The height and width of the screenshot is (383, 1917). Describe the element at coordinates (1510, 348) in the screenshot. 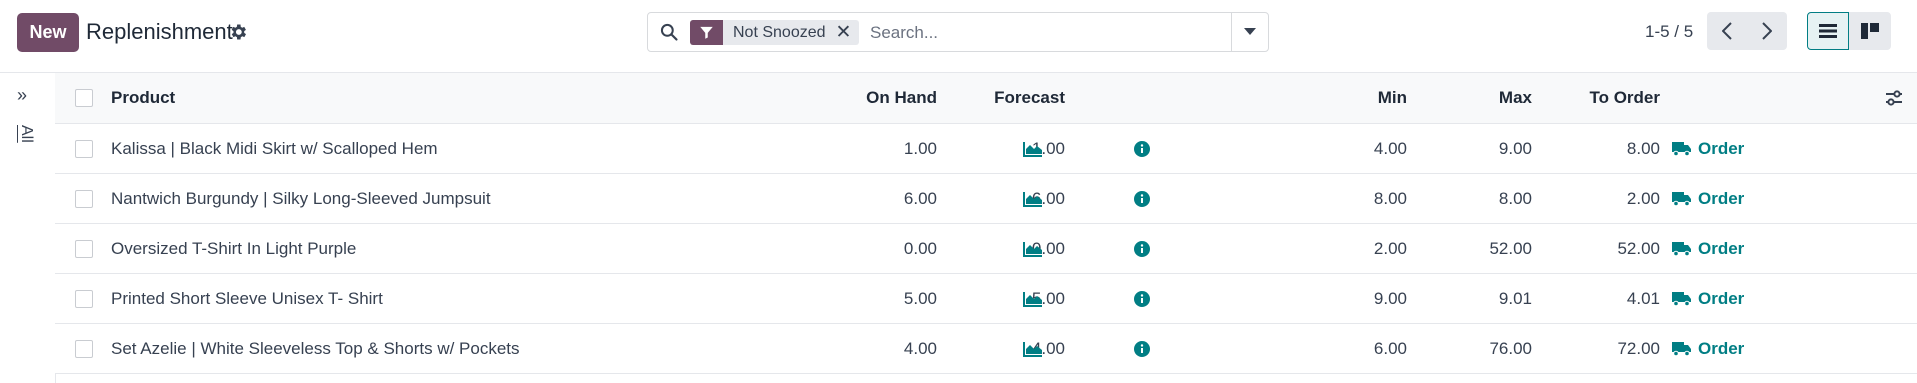

I see `max-cell: 76.00` at that location.